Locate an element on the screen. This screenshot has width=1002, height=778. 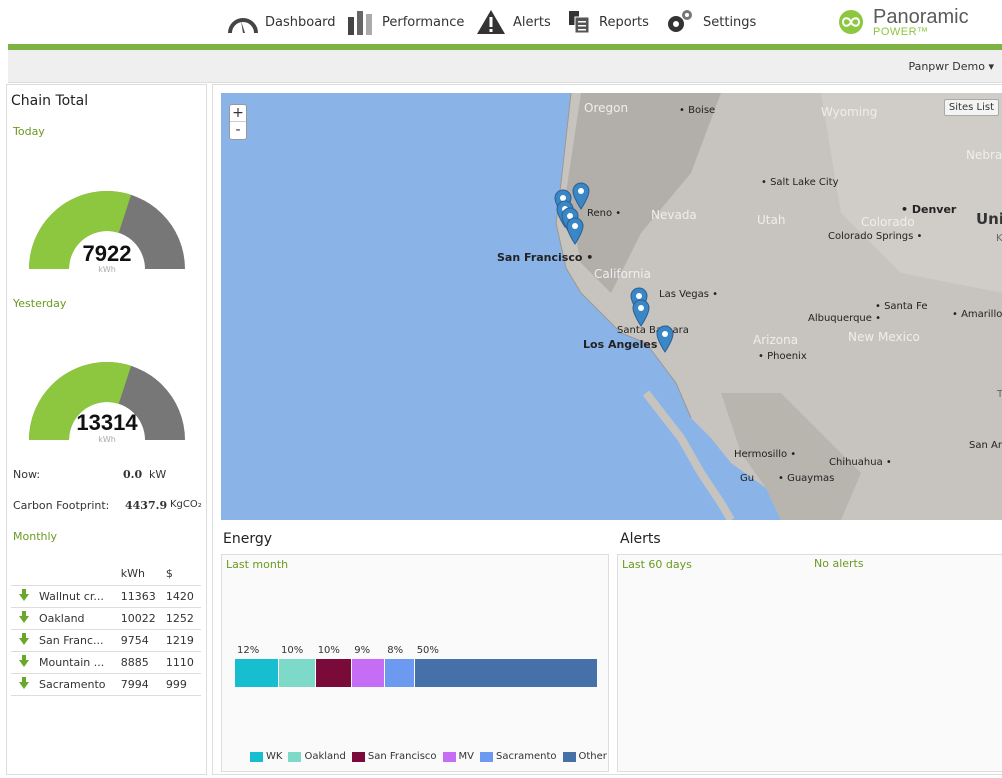
col-site is located at coordinates (78, 574).